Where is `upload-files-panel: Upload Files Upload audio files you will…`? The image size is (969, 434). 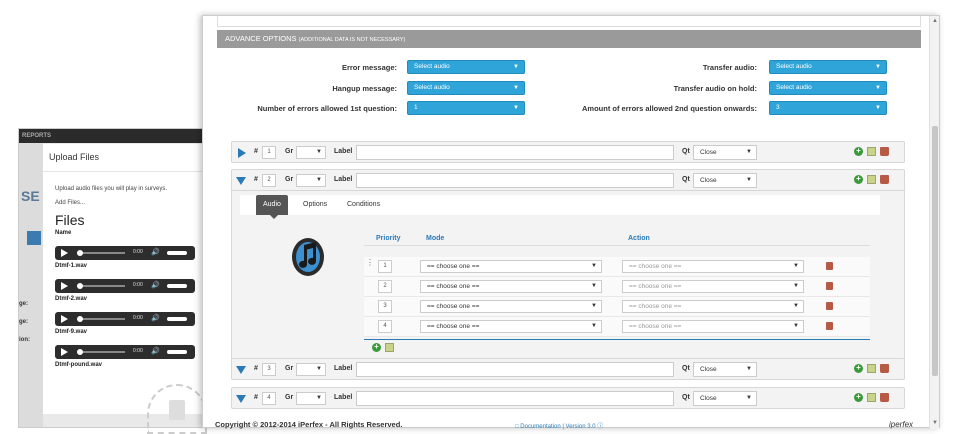 upload-files-panel: Upload Files Upload audio files you will… is located at coordinates (125, 289).